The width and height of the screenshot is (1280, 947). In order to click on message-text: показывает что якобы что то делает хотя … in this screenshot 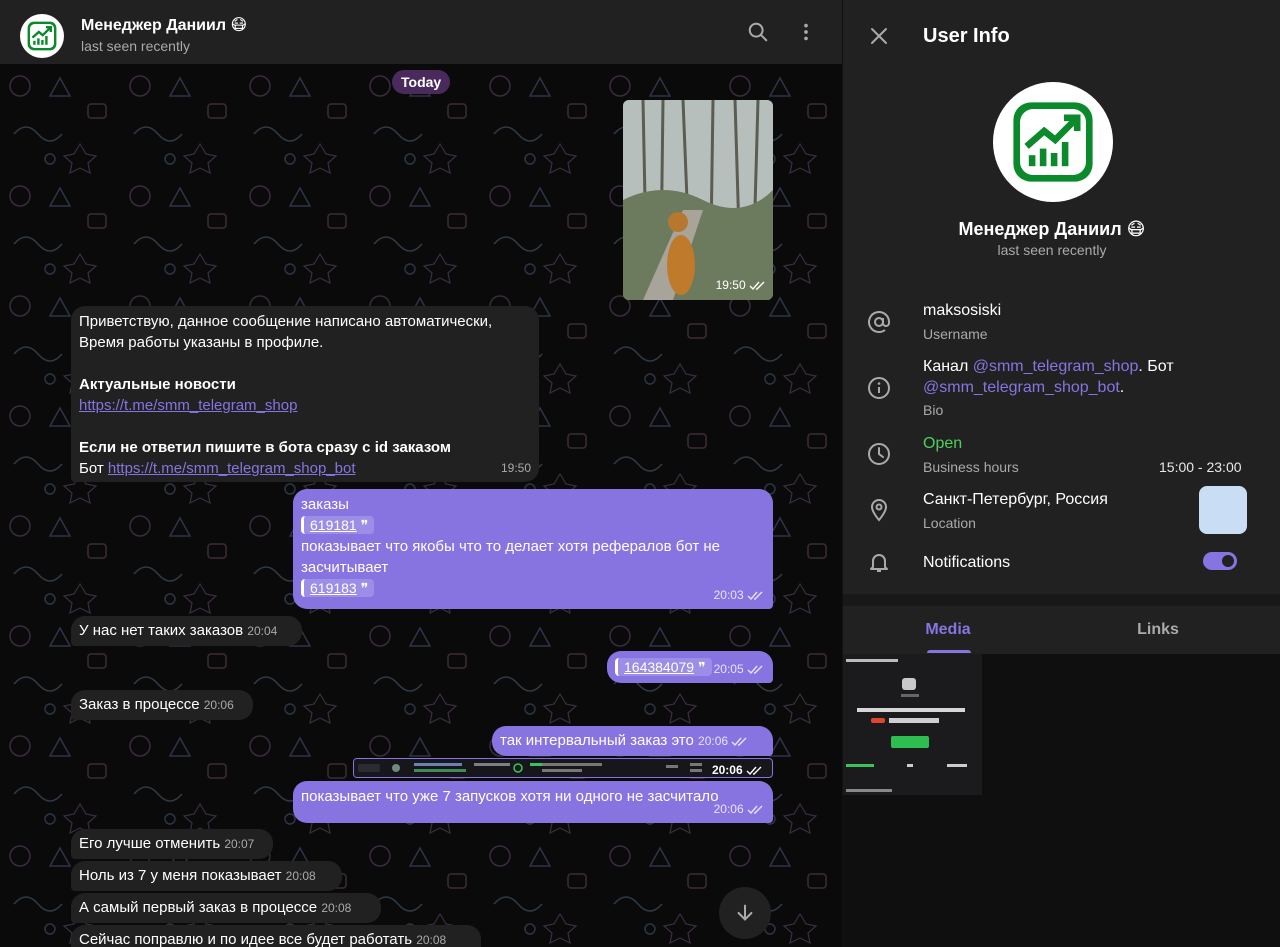, I will do `click(511, 546)`.